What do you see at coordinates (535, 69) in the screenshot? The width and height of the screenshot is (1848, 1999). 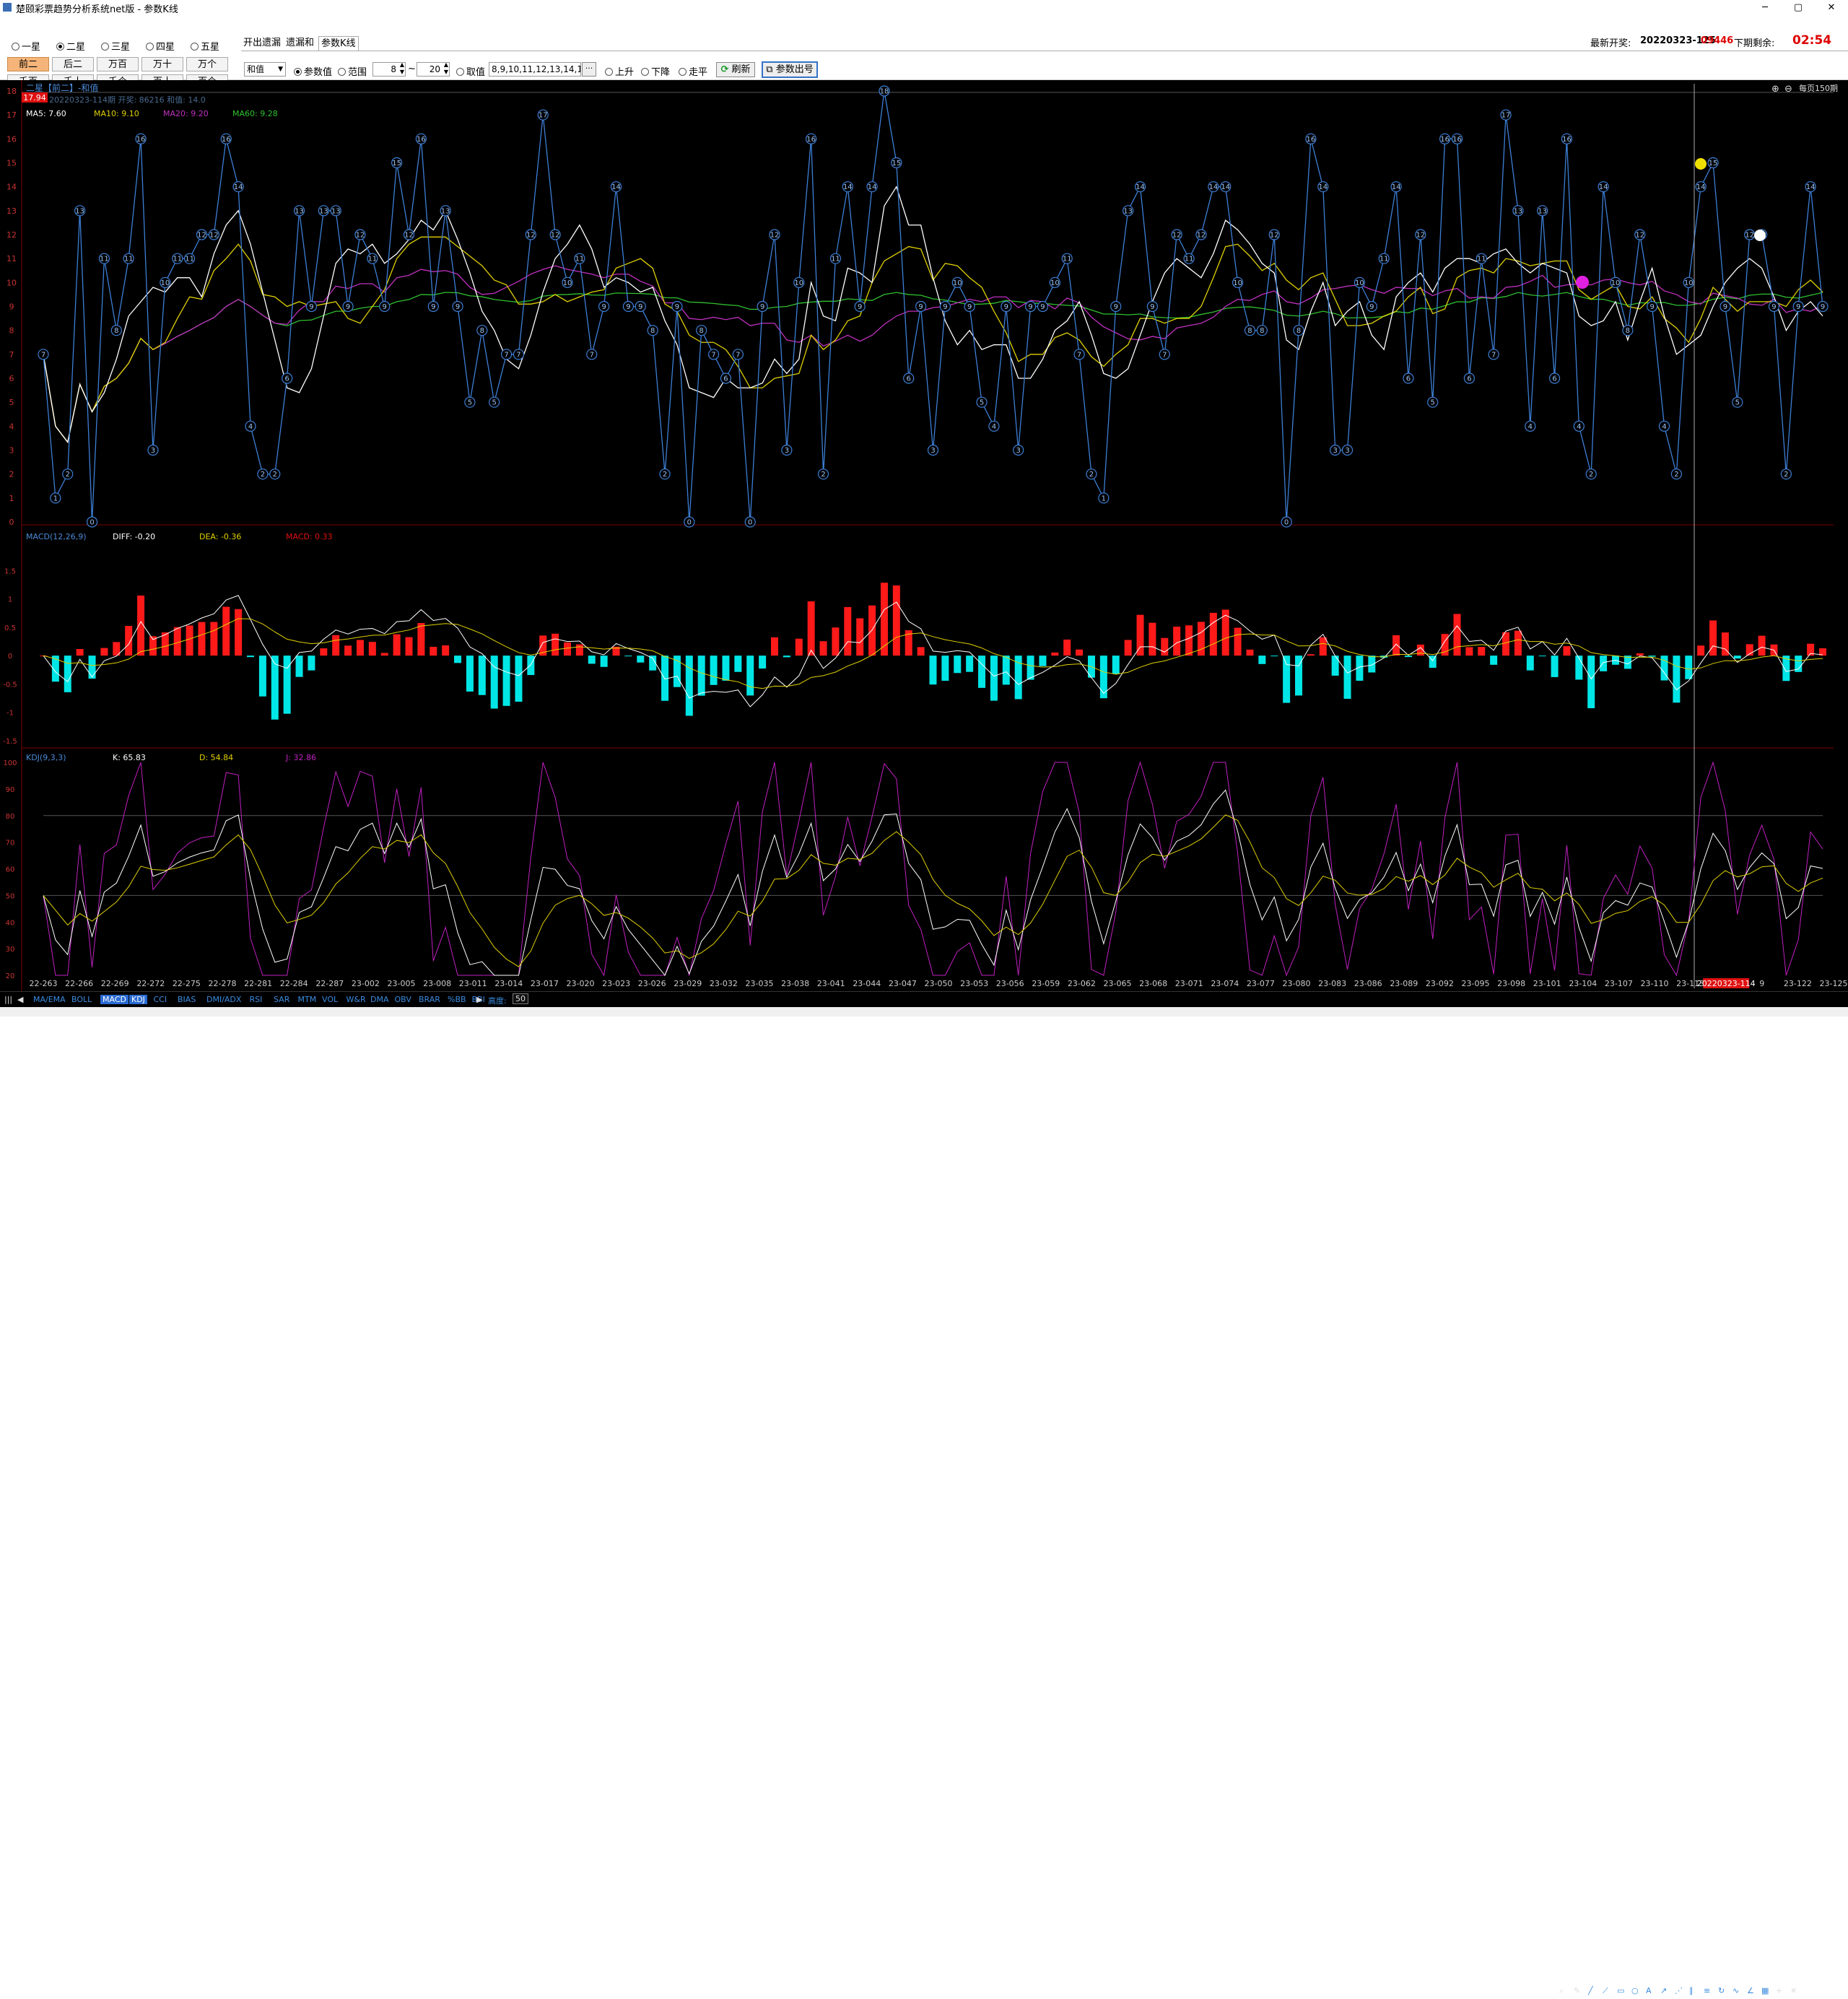 I see `values-input: 8,9,10,11,12,13,14,15,16` at bounding box center [535, 69].